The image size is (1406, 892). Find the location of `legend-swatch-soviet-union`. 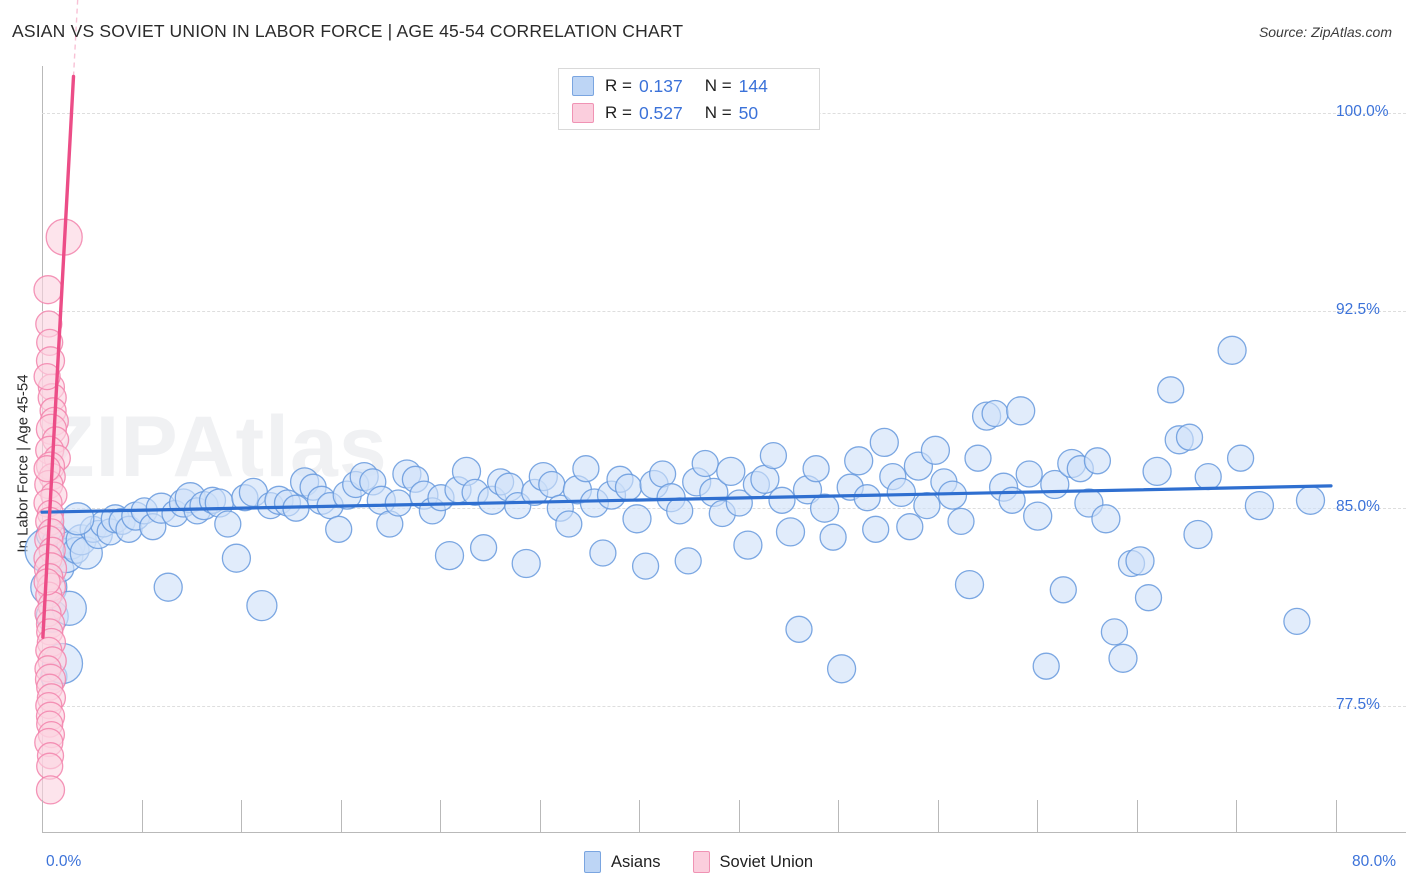

legend-swatch-soviet-union is located at coordinates (701, 862).